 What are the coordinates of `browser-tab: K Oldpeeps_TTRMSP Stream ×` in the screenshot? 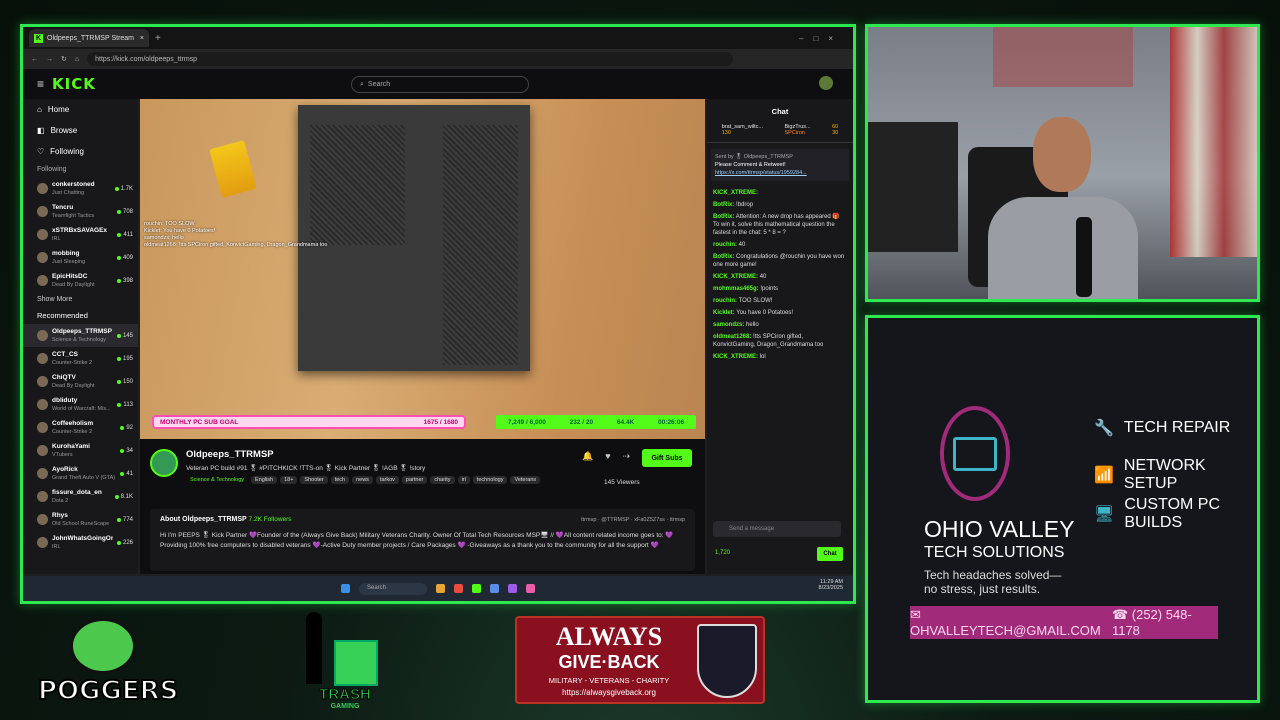 It's located at (89, 38).